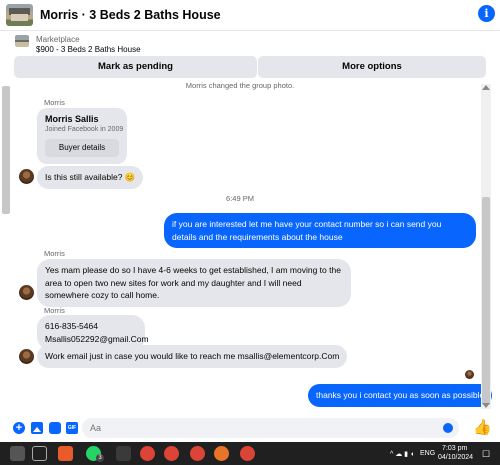 Image resolution: width=500 pixels, height=465 pixels. Describe the element at coordinates (240, 198) in the screenshot. I see `timestamp: 6:49 PM` at that location.